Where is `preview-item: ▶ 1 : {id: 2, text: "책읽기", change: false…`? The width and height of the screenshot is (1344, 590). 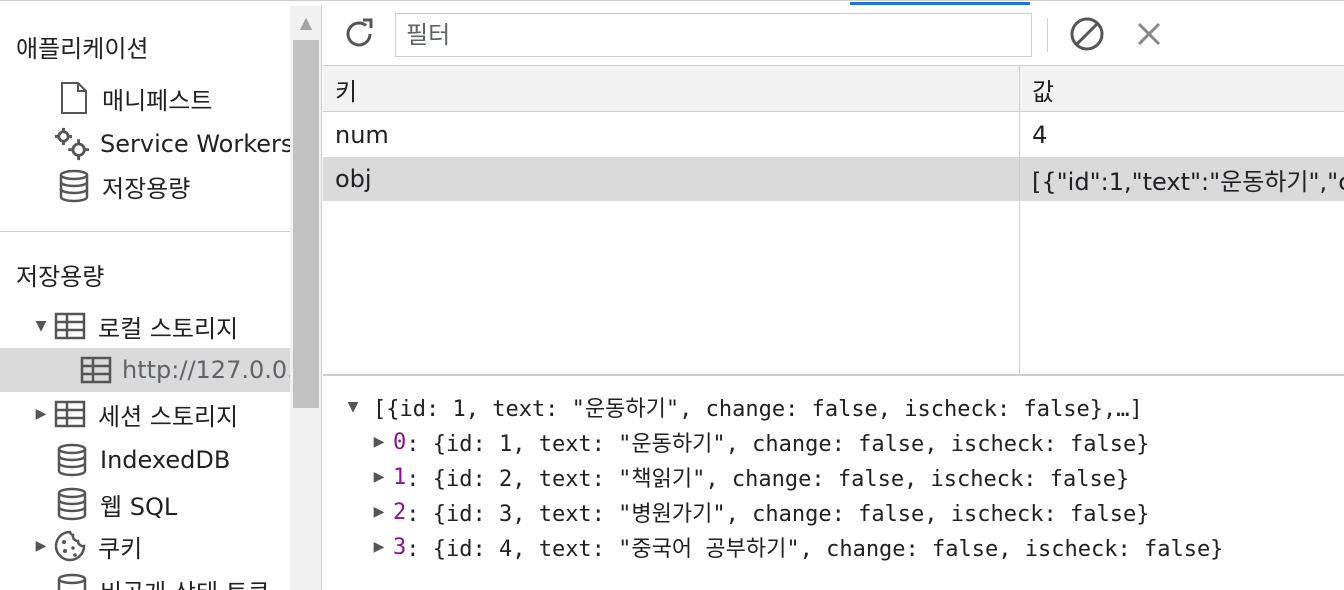 preview-item: ▶ 1 : {id: 2, text: "책읽기", change: false… is located at coordinates (747, 477).